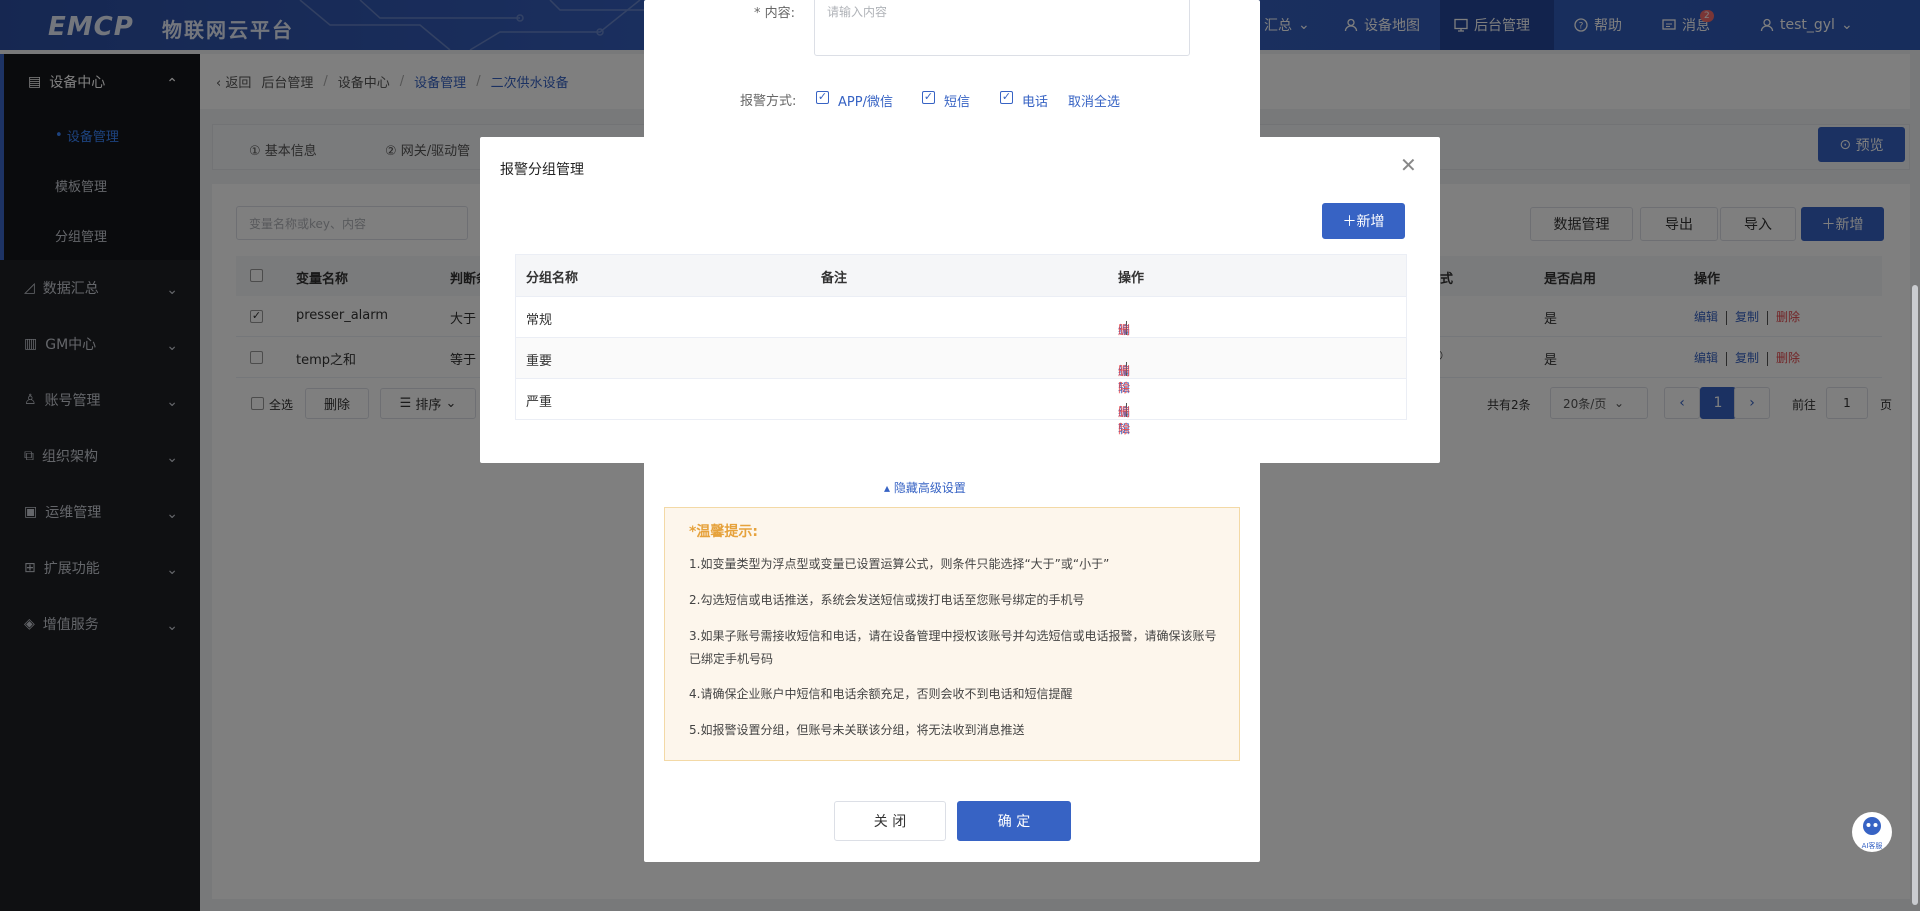  Describe the element at coordinates (723, 532) in the screenshot. I see `tips-title: *温馨提示:` at that location.